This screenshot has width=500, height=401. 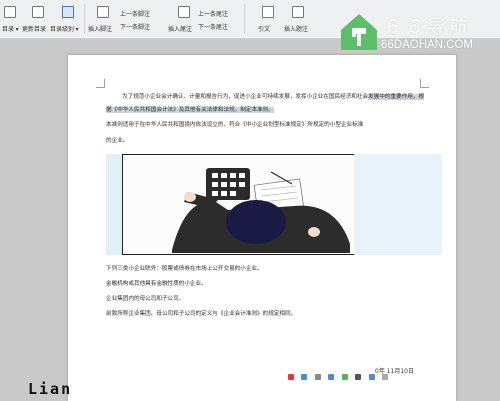 I want to click on paragraph-3: 的企业。, so click(x=266, y=141).